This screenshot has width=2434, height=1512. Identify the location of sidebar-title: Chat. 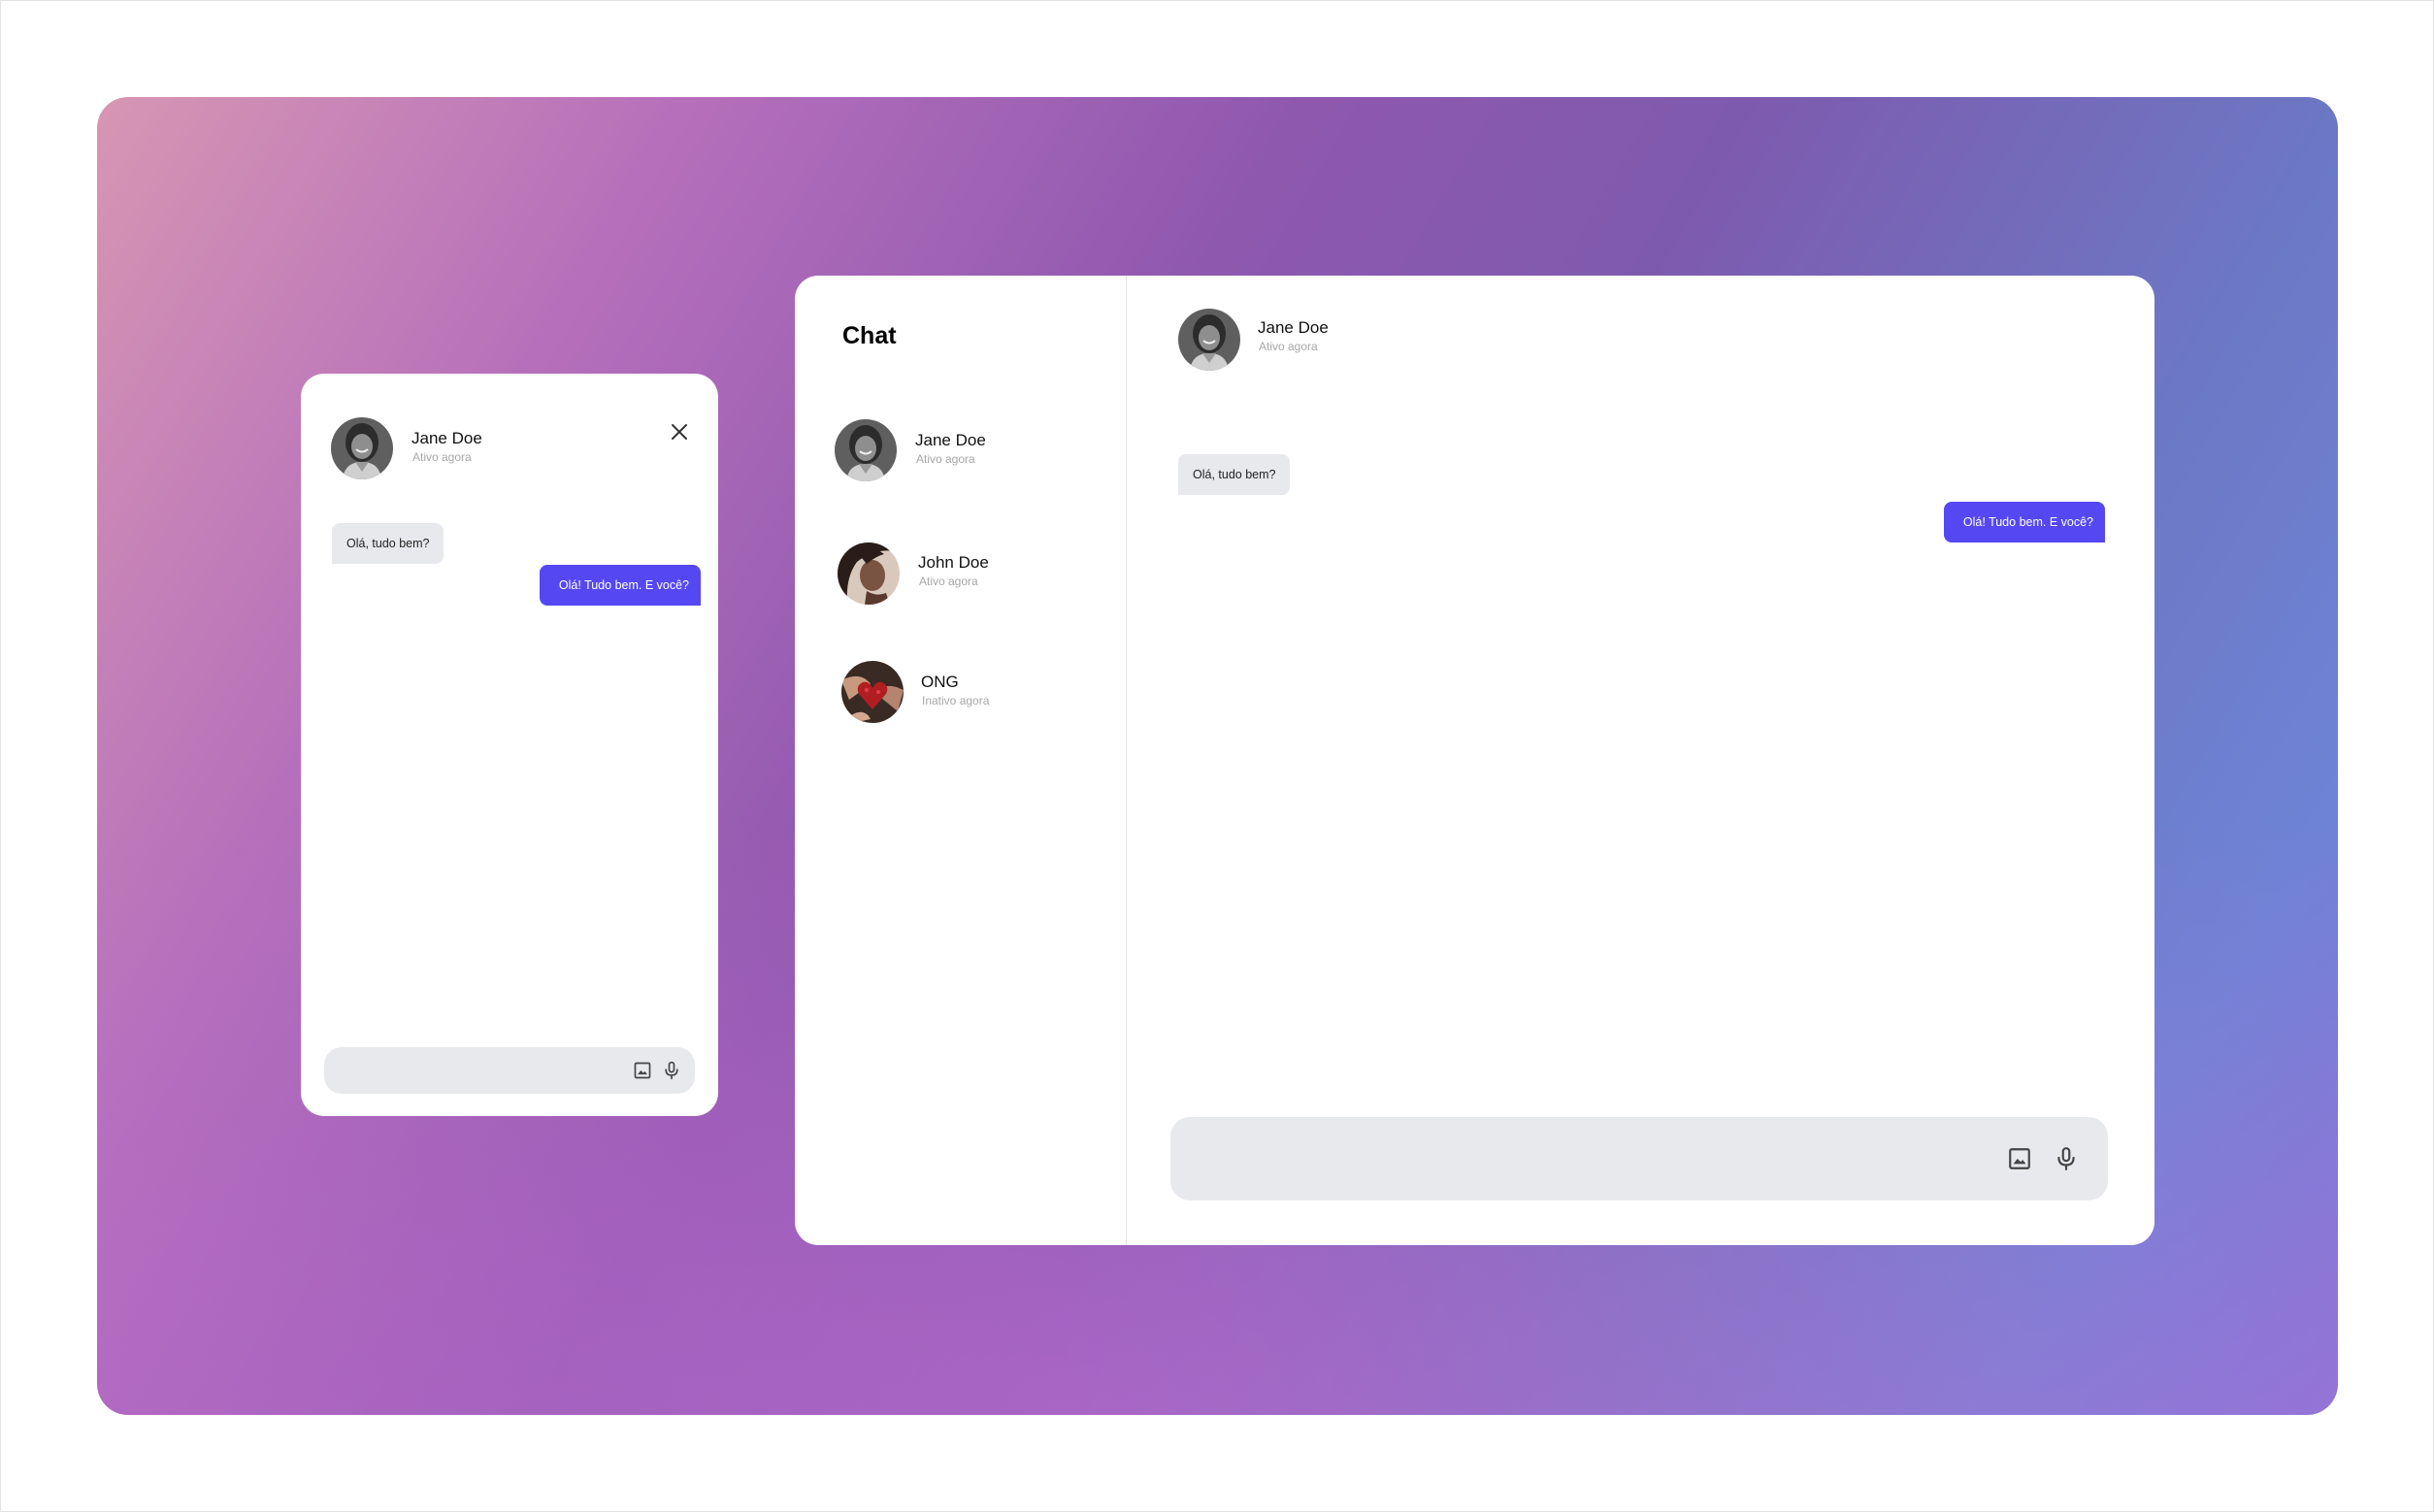
(869, 335).